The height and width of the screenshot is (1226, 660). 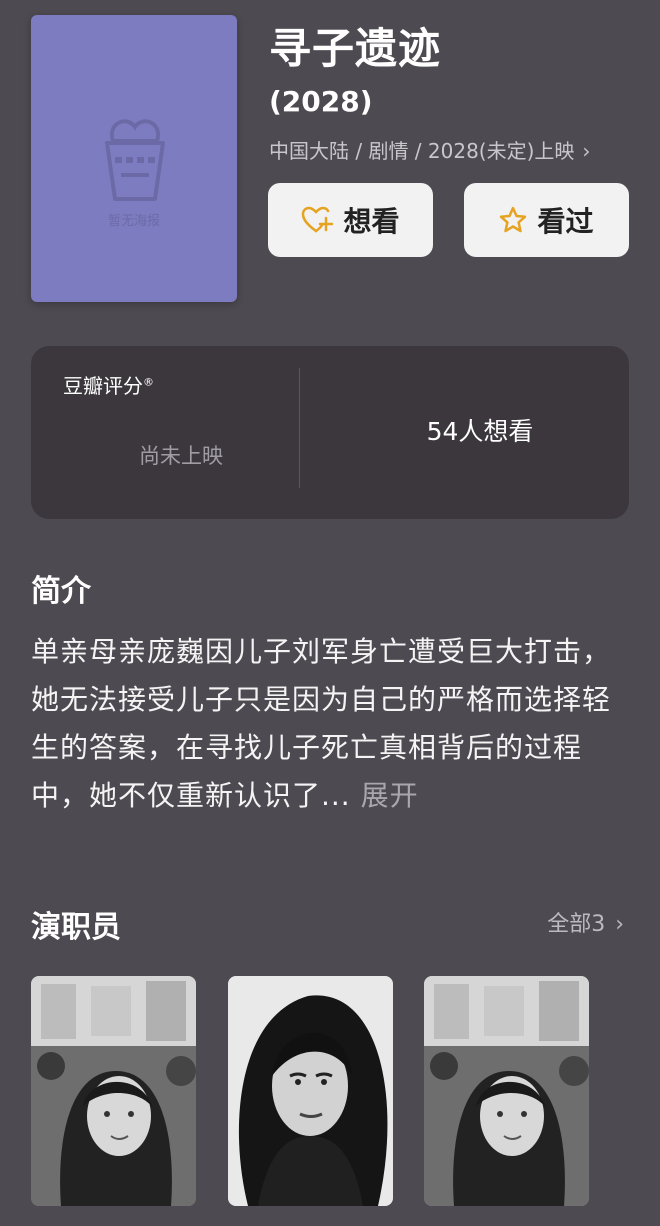 I want to click on popcorn-icon, so click(x=135, y=160).